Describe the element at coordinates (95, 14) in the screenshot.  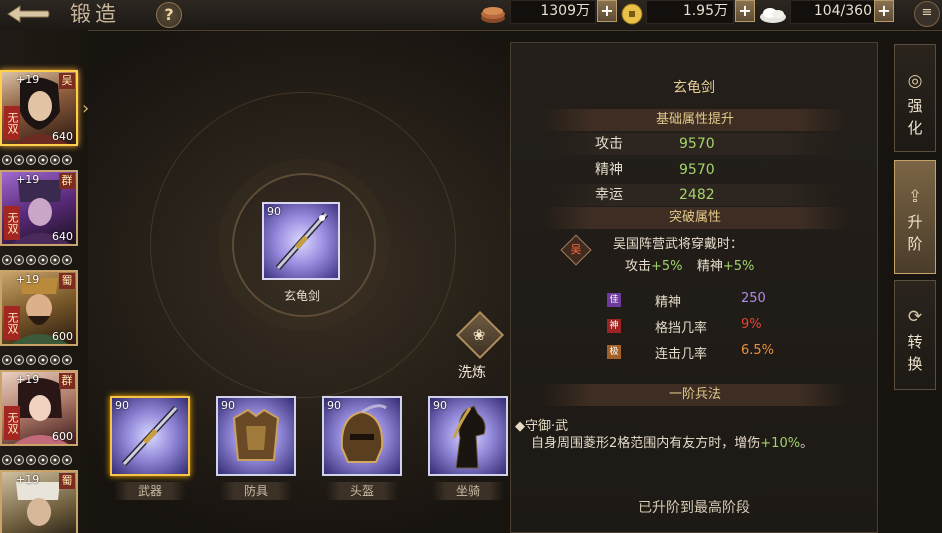
I see `page-title: 锻造` at that location.